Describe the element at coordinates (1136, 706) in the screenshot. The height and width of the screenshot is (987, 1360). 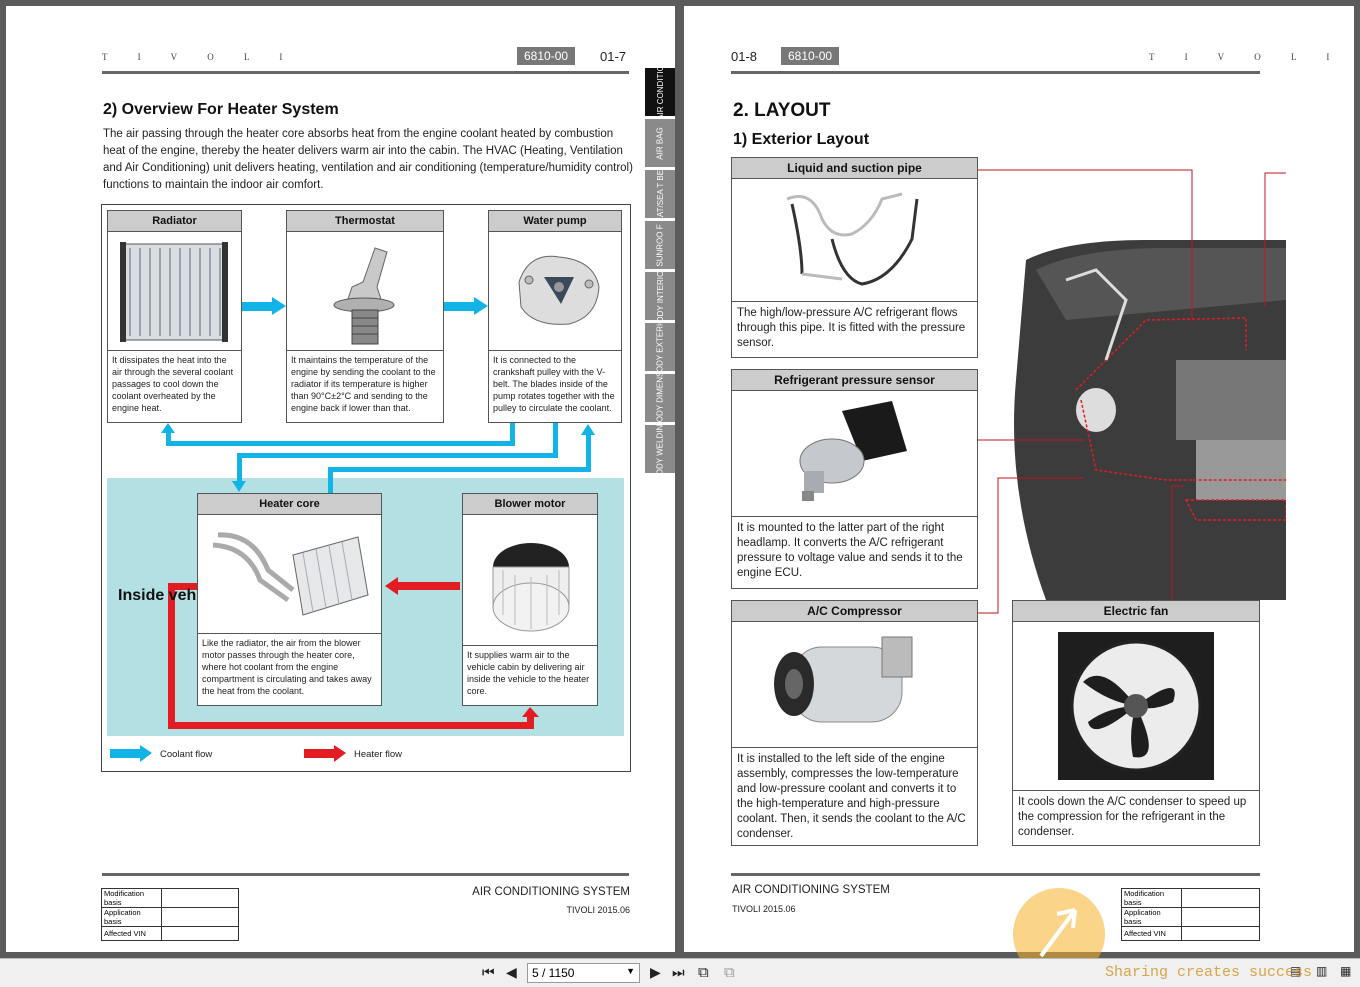
I see `electric-fan-image` at that location.